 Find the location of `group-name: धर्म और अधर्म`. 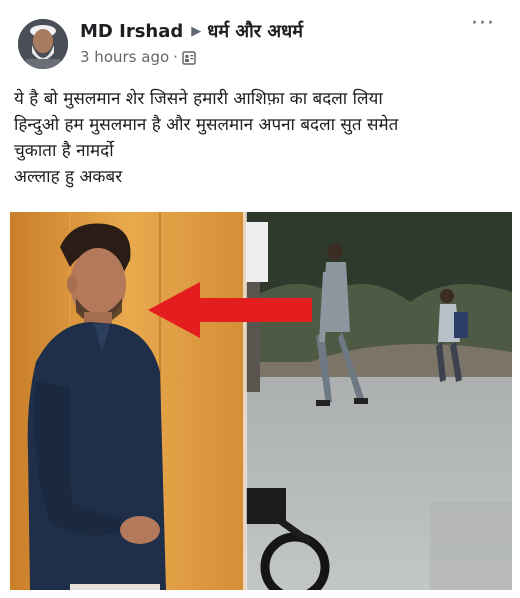

group-name: धर्म और अधर्म is located at coordinates (255, 31).